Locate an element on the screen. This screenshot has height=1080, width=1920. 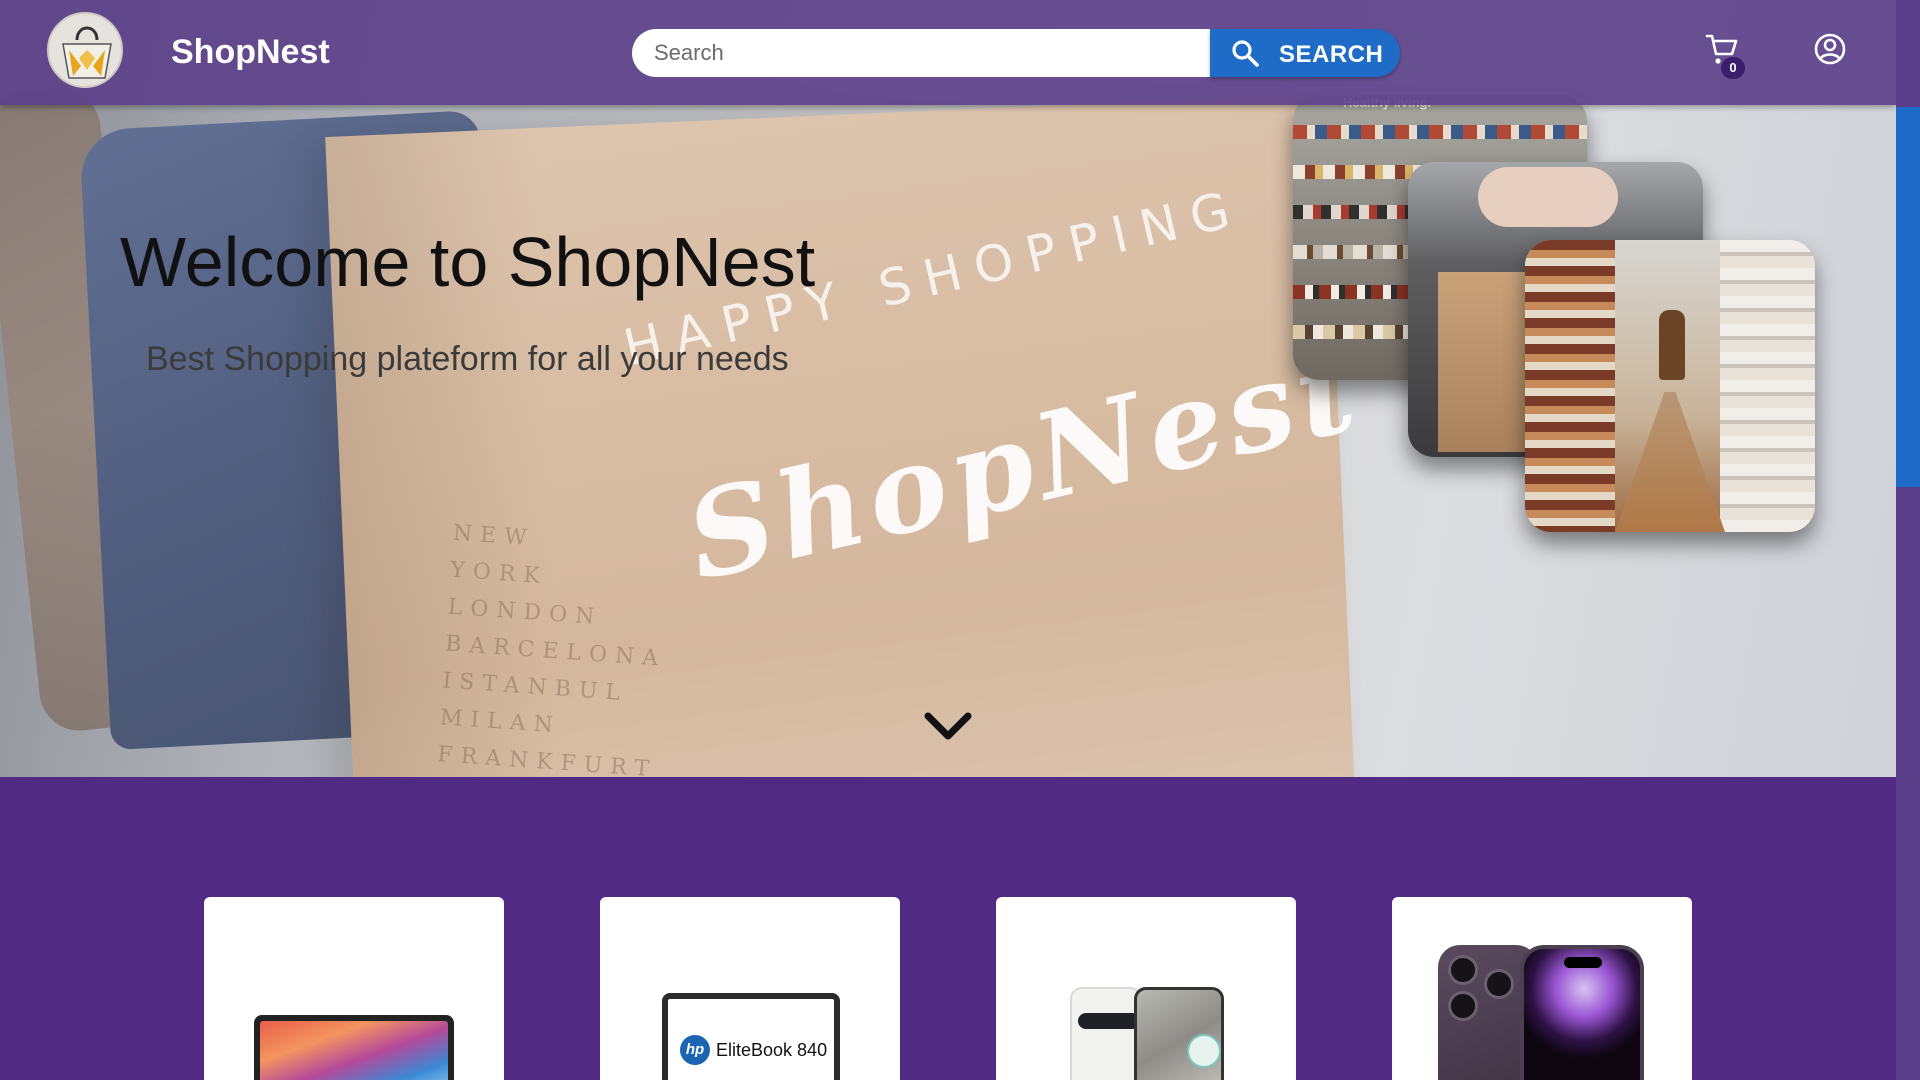
shopping-bag-logo-icon is located at coordinates (85, 50).